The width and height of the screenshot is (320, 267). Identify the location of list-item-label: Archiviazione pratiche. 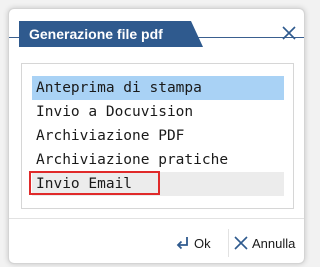
(132, 160).